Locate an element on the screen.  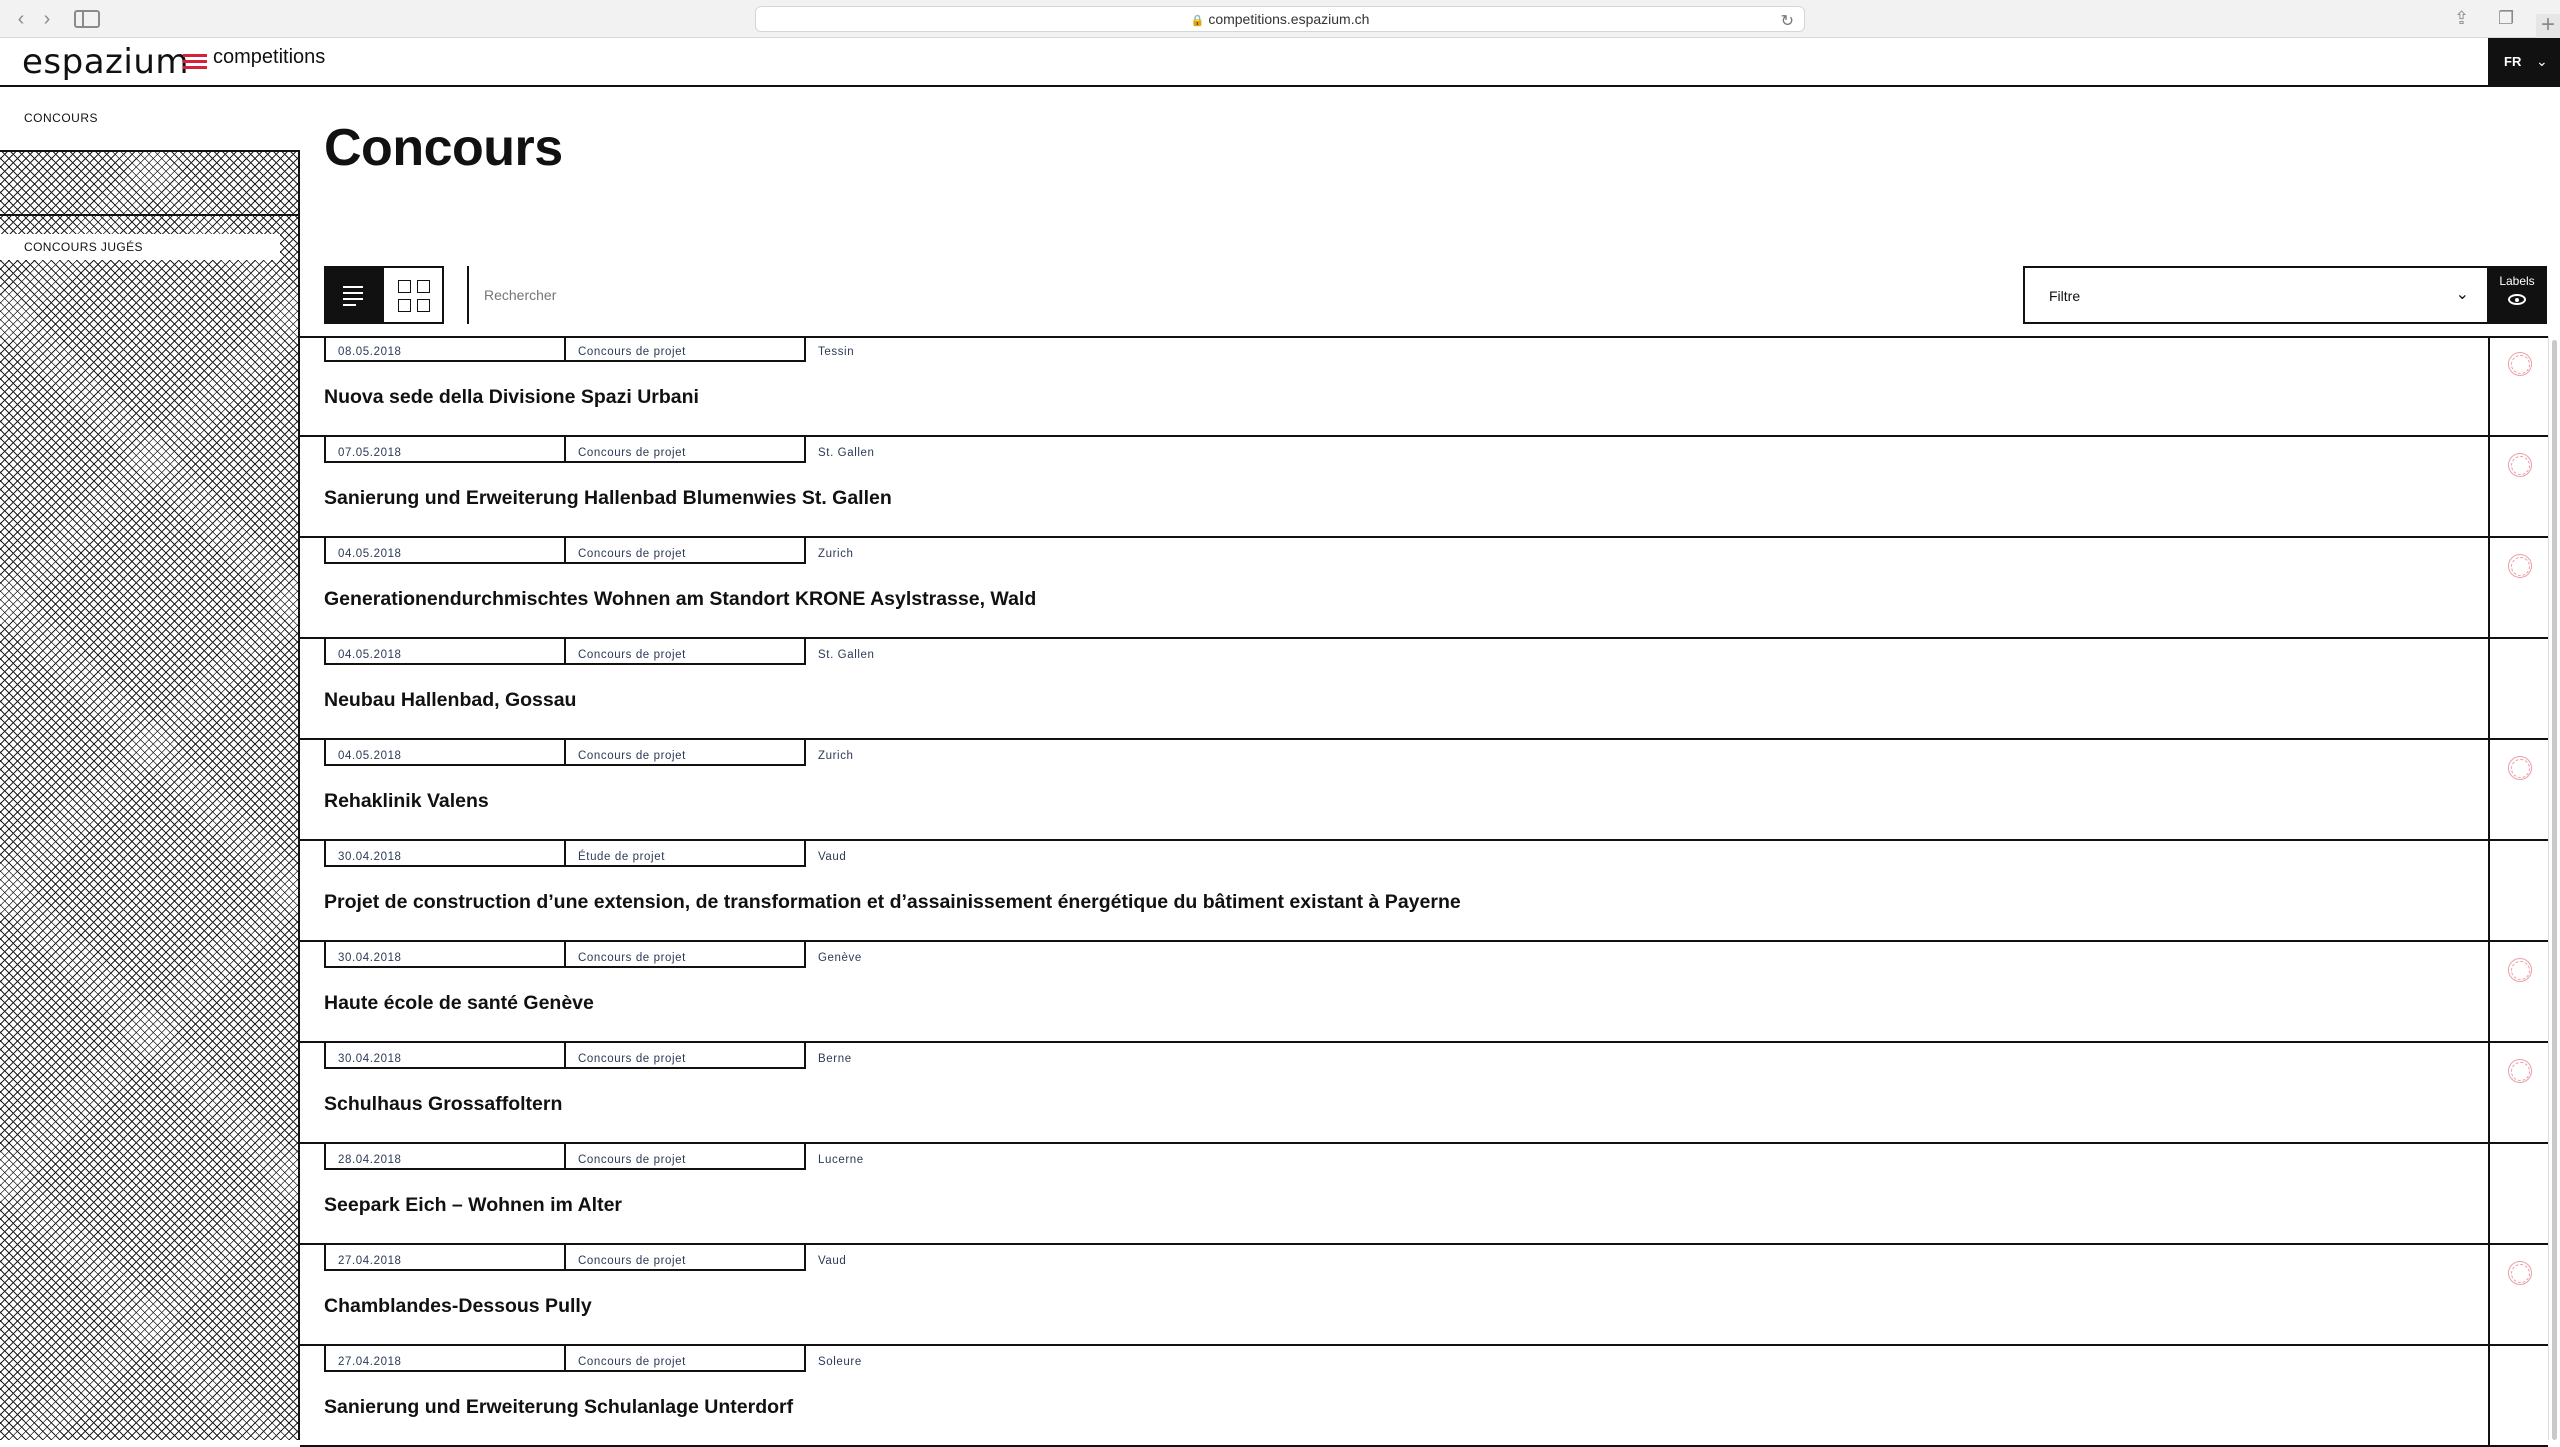
new-tab-icon: + is located at coordinates (2548, 25).